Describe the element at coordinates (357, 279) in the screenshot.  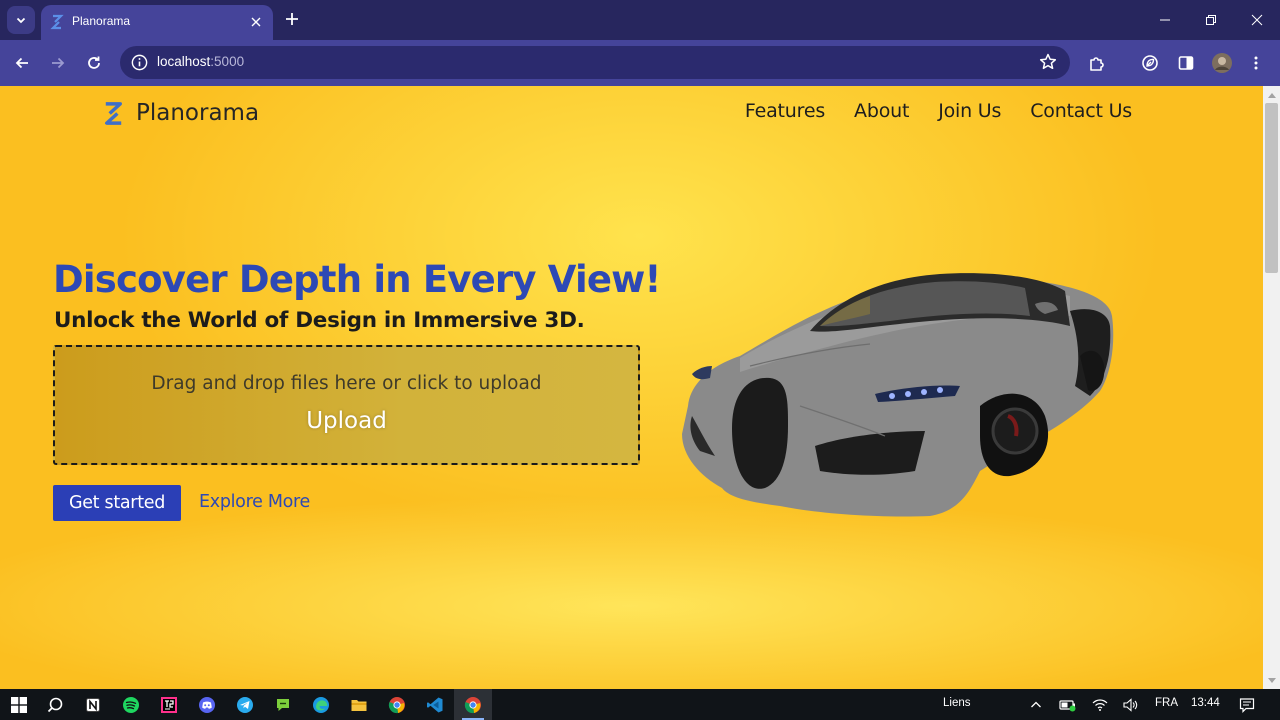
I see `hero-title: Discover Depth in Every View!` at that location.